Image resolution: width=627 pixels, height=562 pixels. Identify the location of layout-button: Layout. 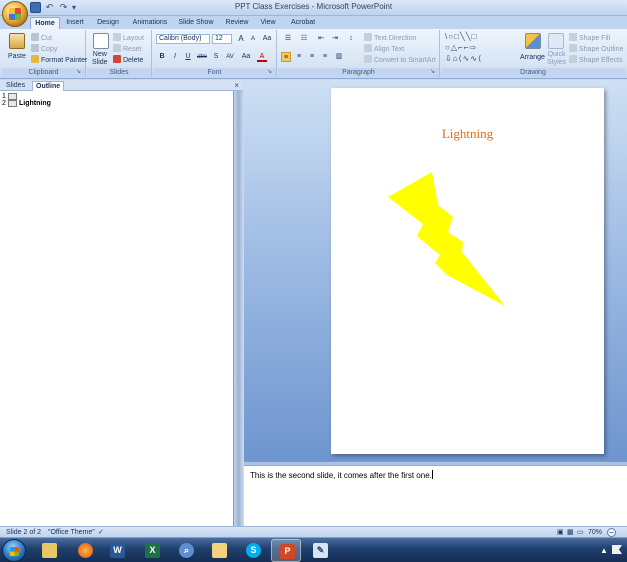
(128, 38).